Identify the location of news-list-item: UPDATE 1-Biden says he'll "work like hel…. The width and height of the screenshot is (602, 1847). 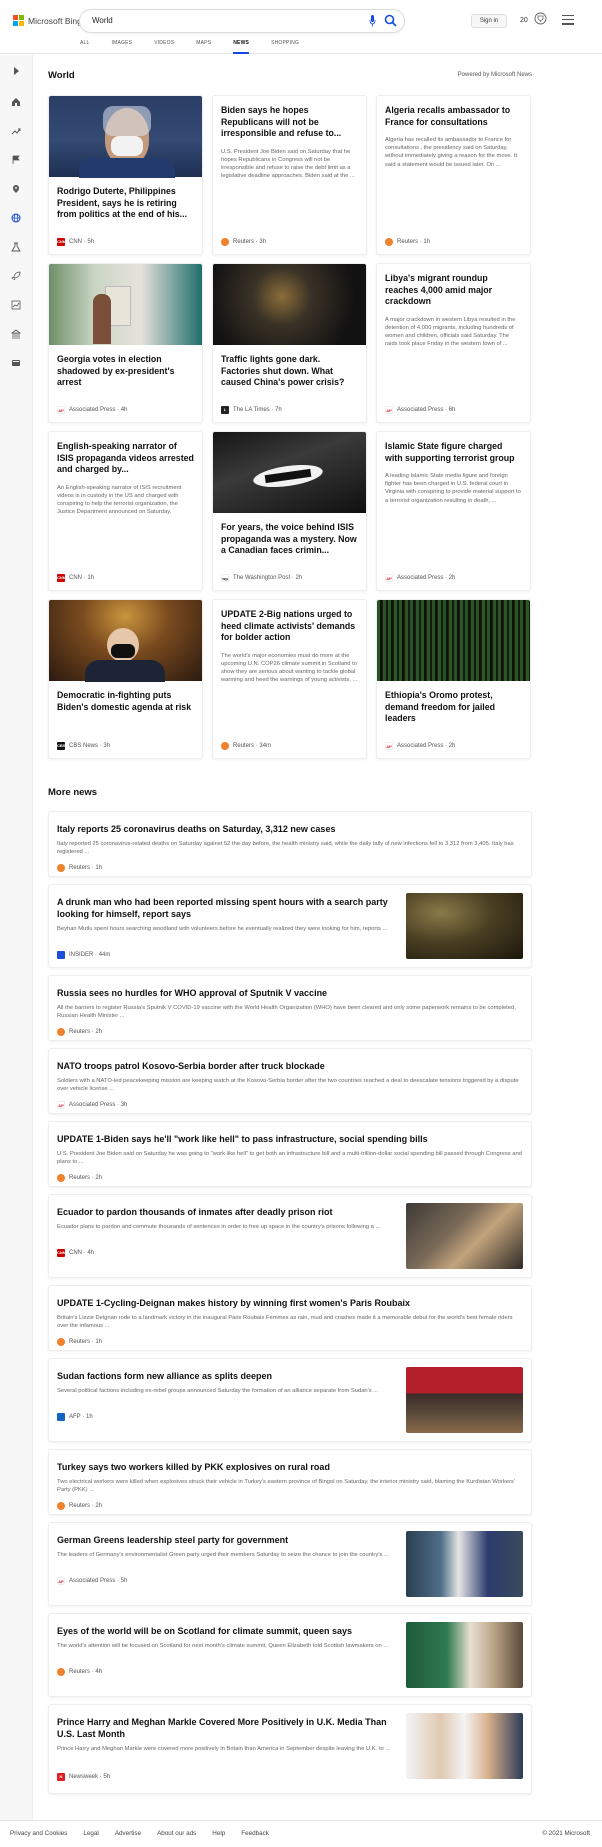
(290, 1154).